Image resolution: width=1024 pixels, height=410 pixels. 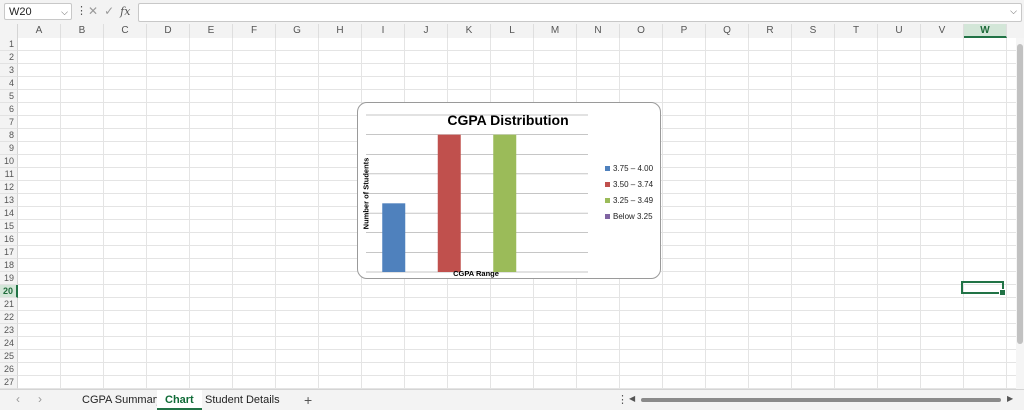 I want to click on prev-sheet-icon: ‹, so click(x=18, y=399).